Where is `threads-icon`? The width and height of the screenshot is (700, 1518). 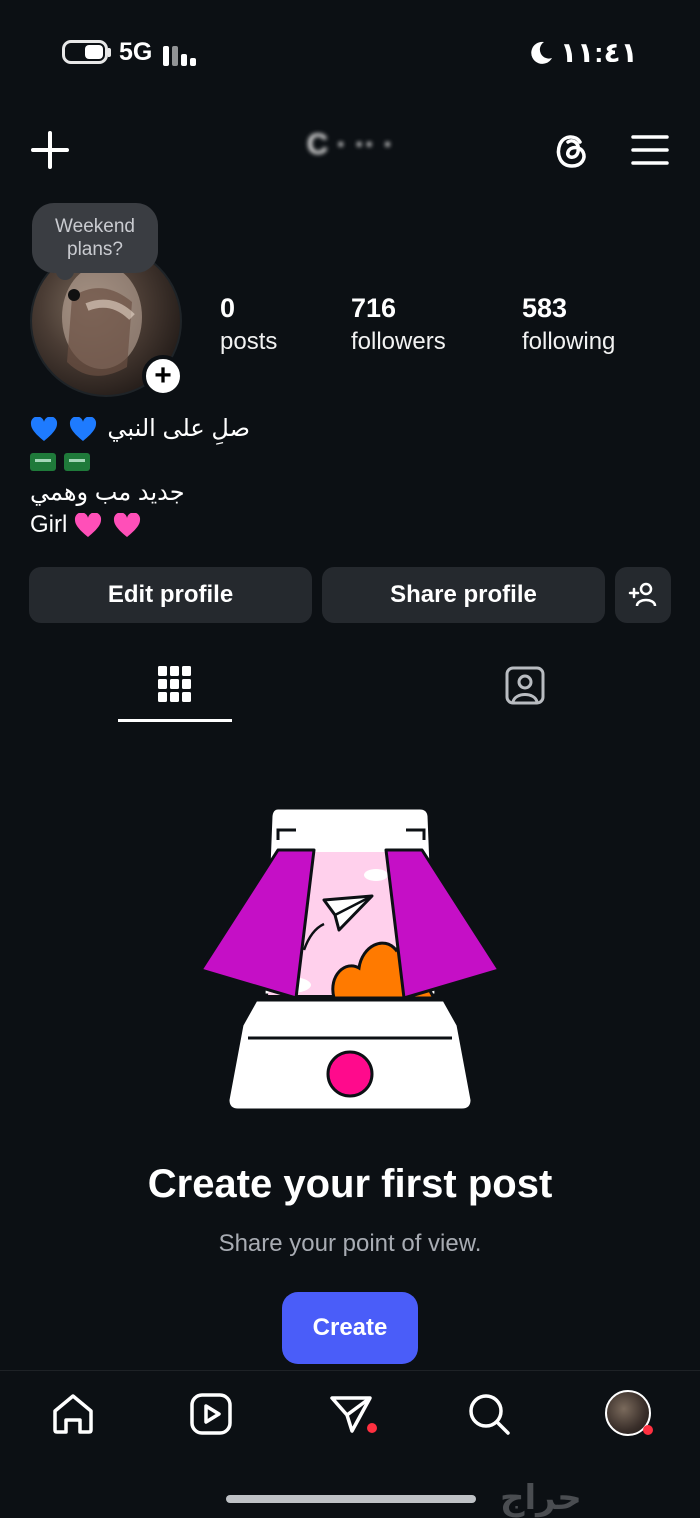 threads-icon is located at coordinates (572, 150).